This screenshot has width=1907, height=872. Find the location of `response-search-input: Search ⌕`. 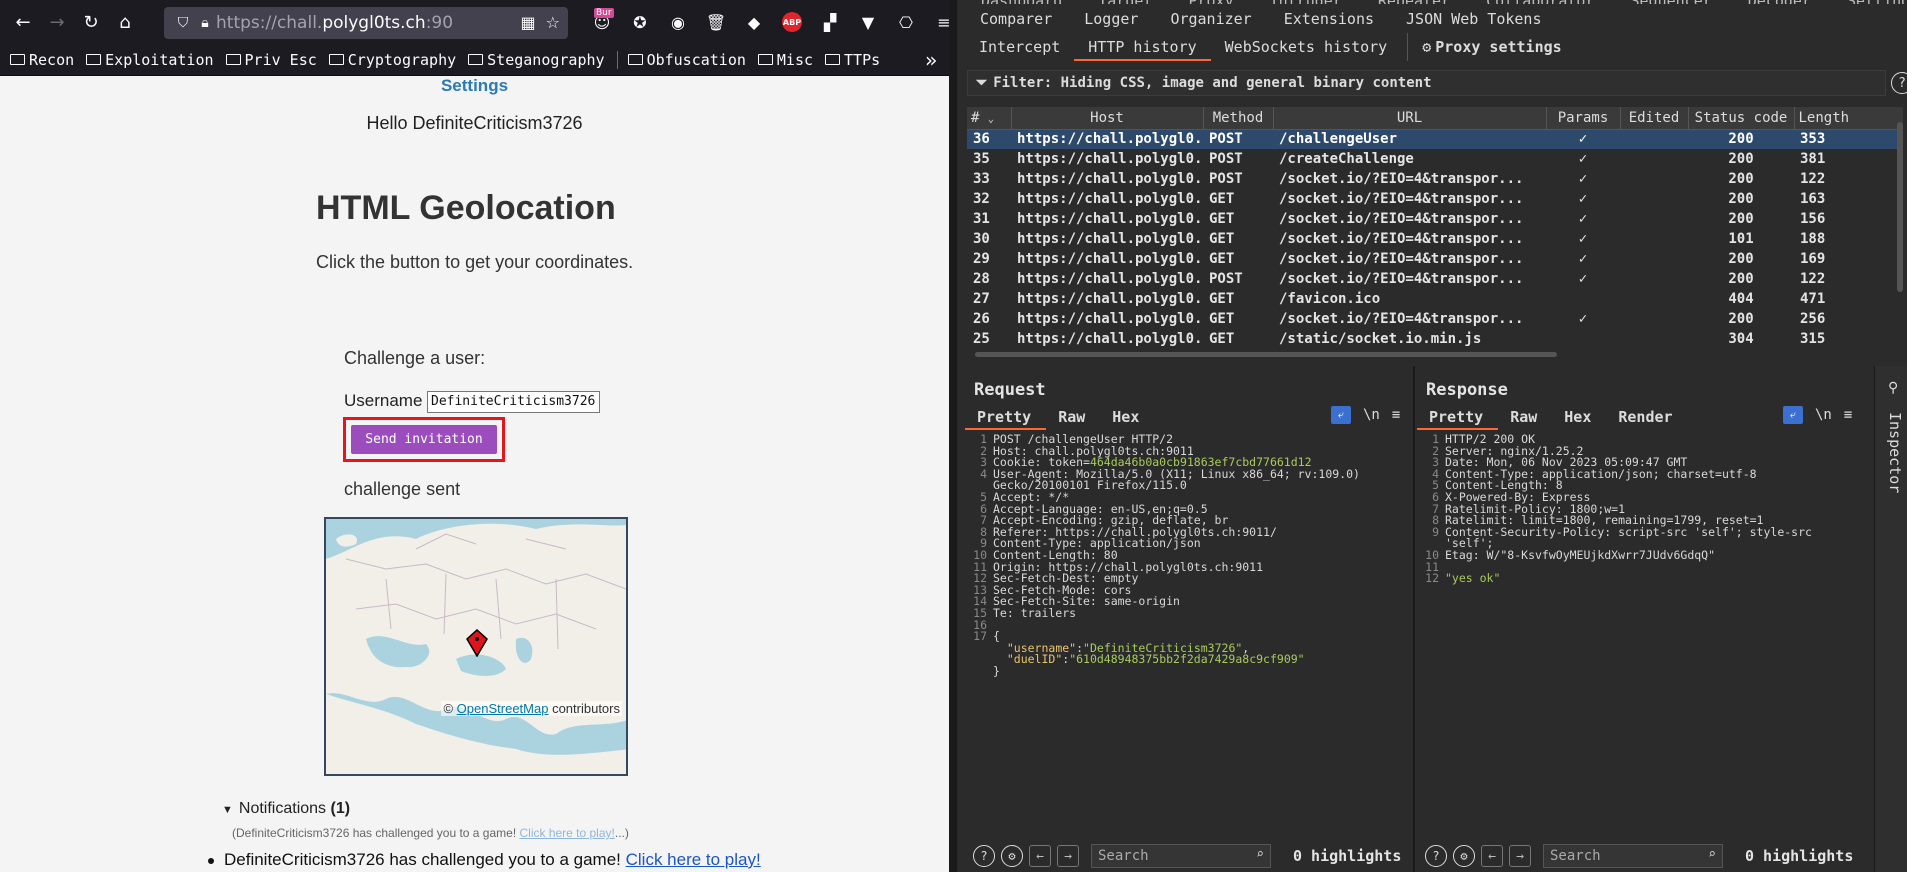

response-search-input: Search ⌕ is located at coordinates (1633, 856).